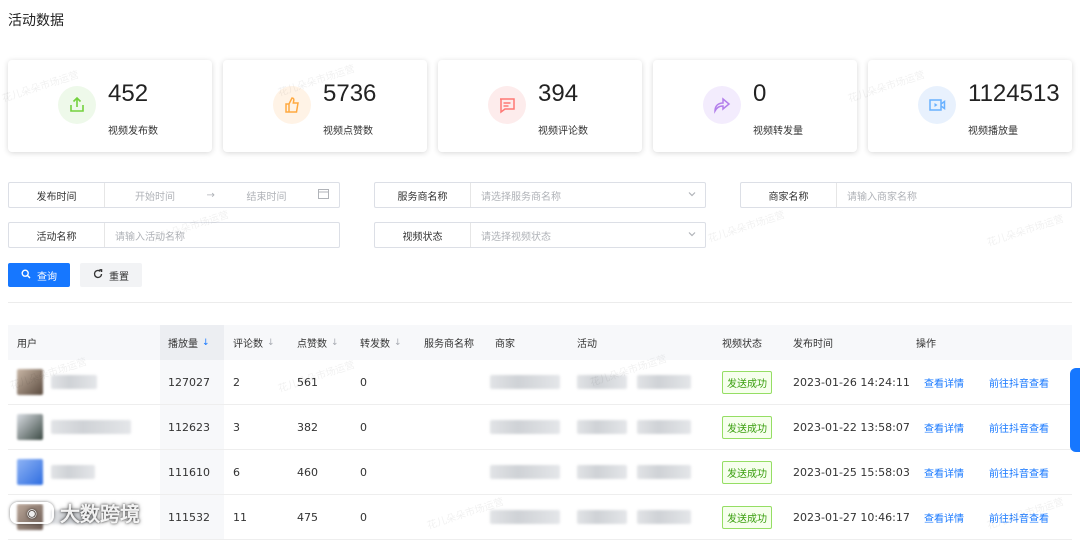 The height and width of the screenshot is (540, 1080). I want to click on likes-cell: 561, so click(307, 382).